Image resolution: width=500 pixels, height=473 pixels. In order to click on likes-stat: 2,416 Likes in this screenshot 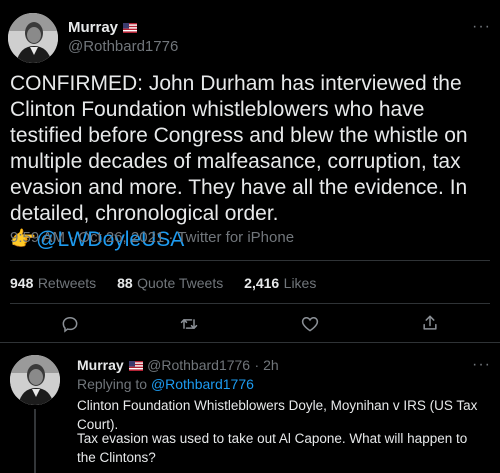, I will do `click(280, 283)`.